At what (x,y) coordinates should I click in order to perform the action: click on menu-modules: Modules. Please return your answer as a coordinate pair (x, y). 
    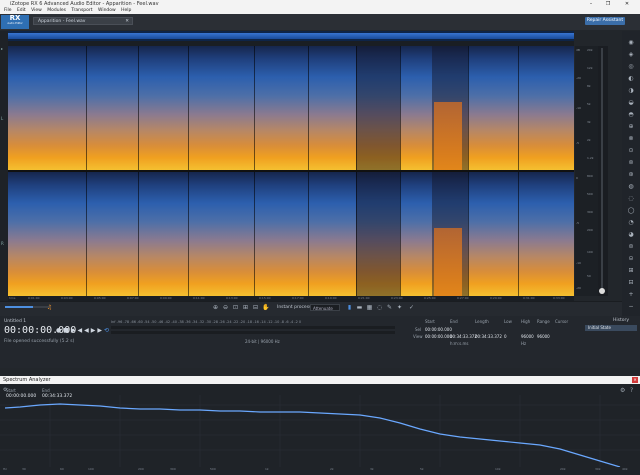
    Looking at the image, I should click on (56, 10).